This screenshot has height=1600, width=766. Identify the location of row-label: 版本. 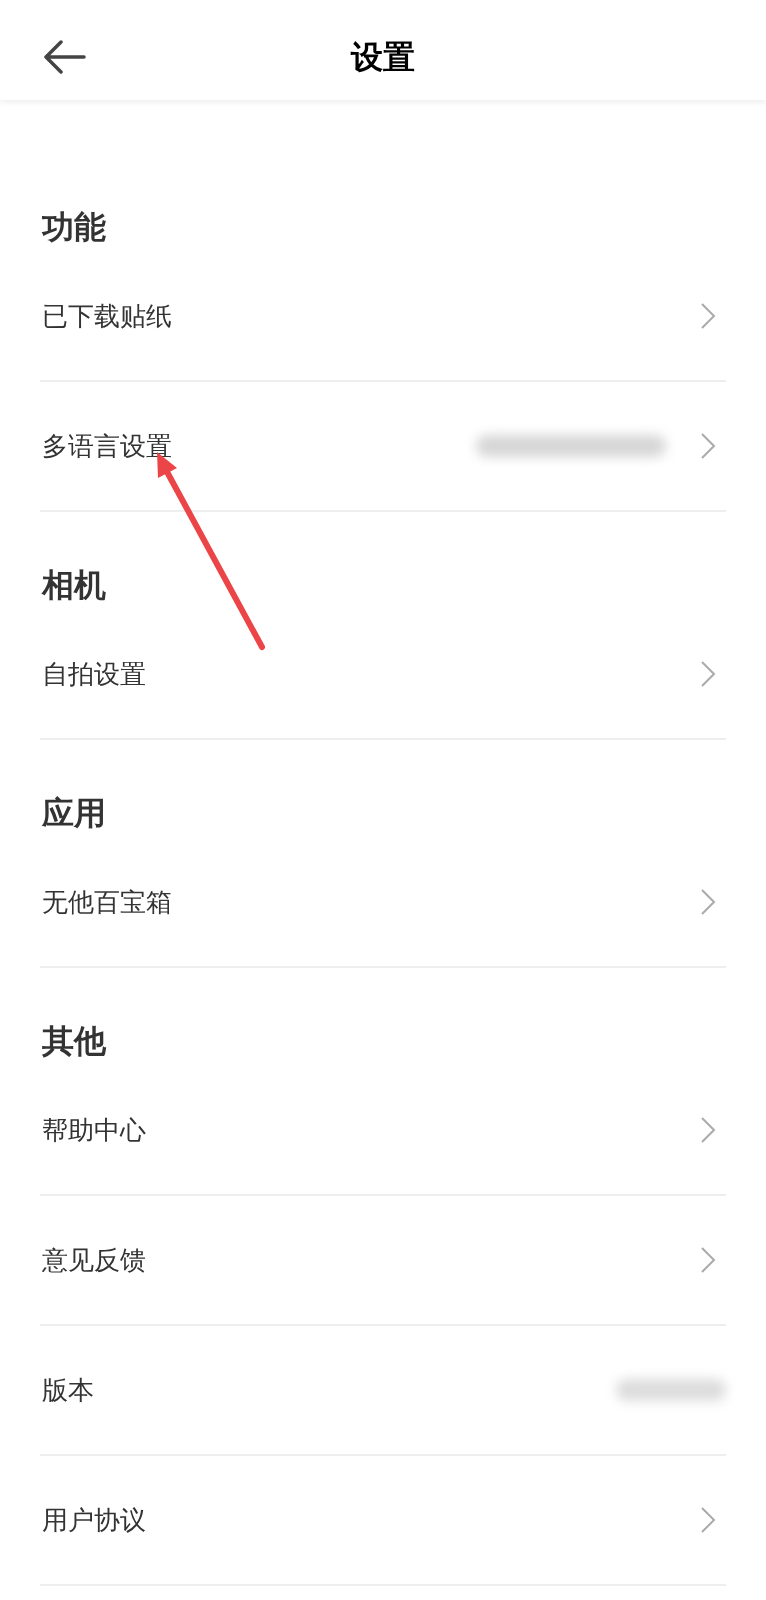
(67, 1390).